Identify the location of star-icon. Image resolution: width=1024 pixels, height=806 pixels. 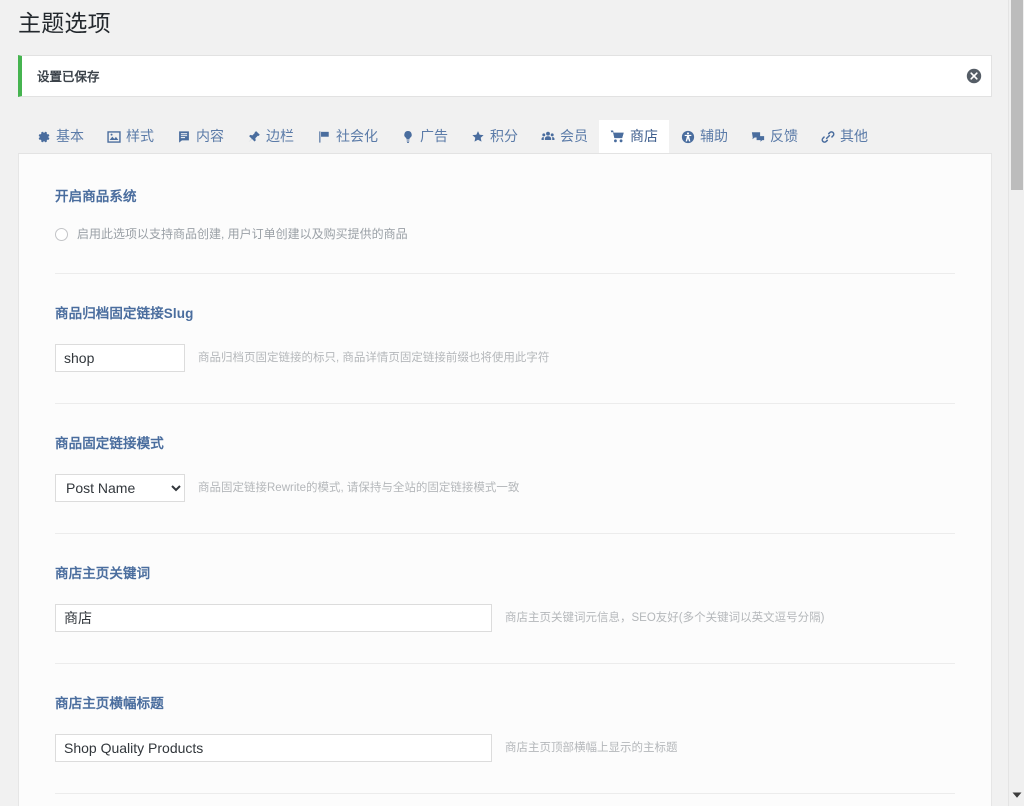
(477, 136).